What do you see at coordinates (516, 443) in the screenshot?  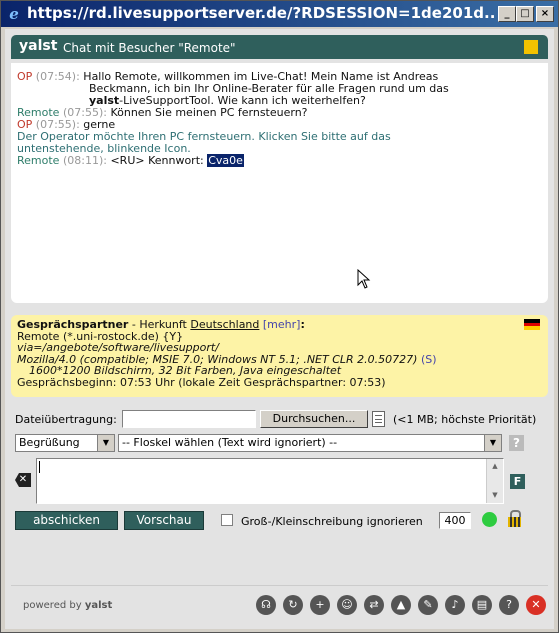 I see `help-icon: ?` at bounding box center [516, 443].